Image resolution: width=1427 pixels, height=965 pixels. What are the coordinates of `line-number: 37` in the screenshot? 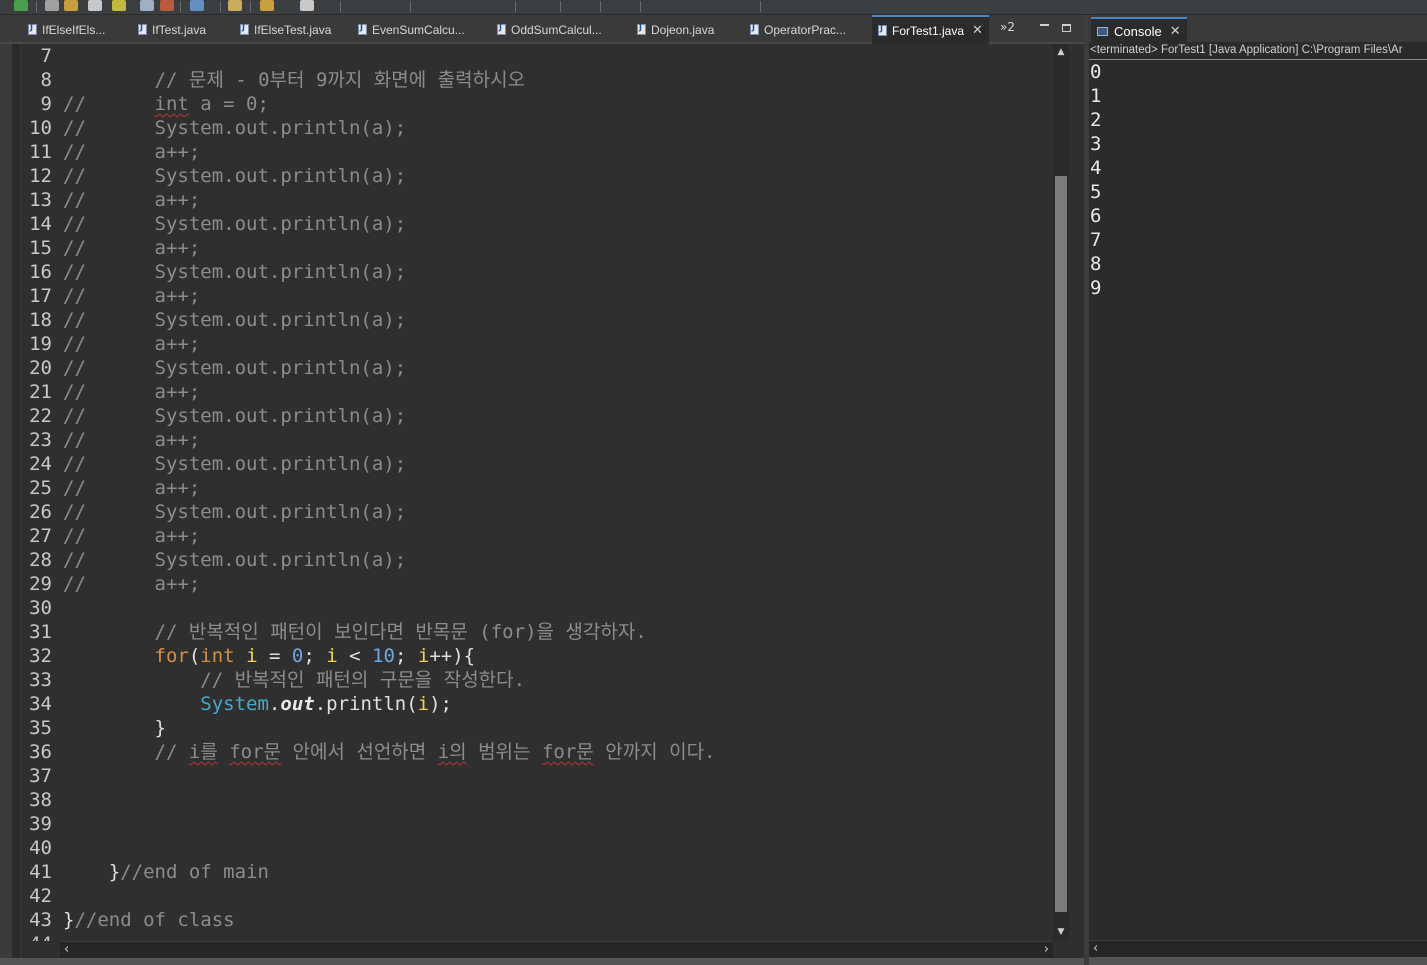 It's located at (40, 776).